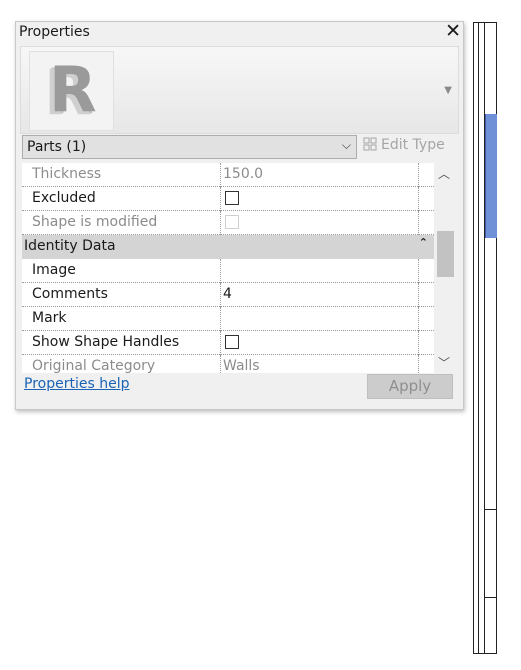 The width and height of the screenshot is (521, 670). I want to click on property-row-excluded: Excluded, so click(228, 199).